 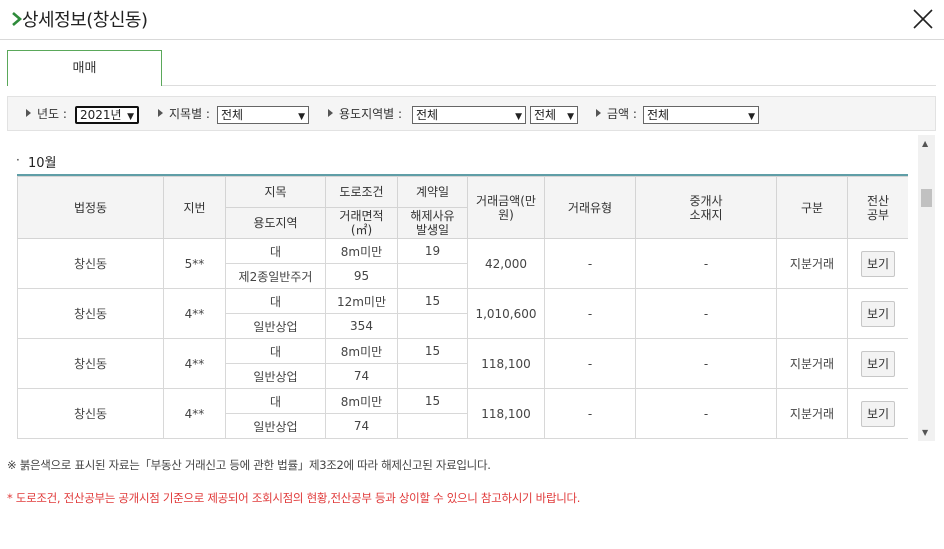 What do you see at coordinates (275, 276) in the screenshot?
I see `cell-yongdo: 제2종일반주거` at bounding box center [275, 276].